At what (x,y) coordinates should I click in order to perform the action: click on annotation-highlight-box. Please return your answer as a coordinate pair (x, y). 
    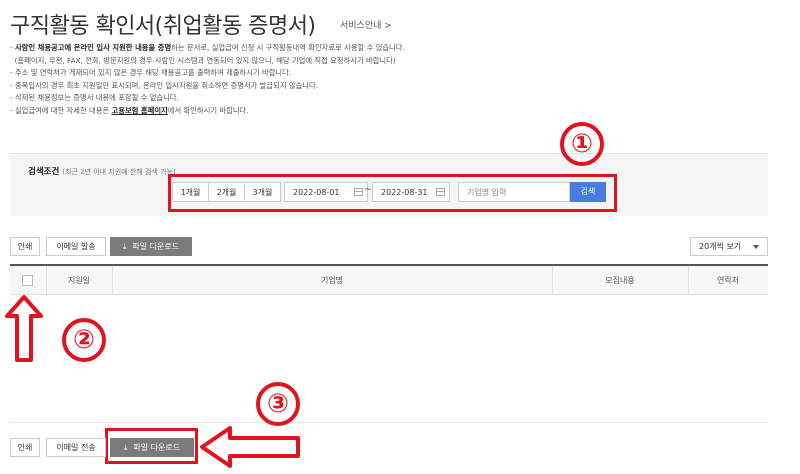
    Looking at the image, I should click on (392, 193).